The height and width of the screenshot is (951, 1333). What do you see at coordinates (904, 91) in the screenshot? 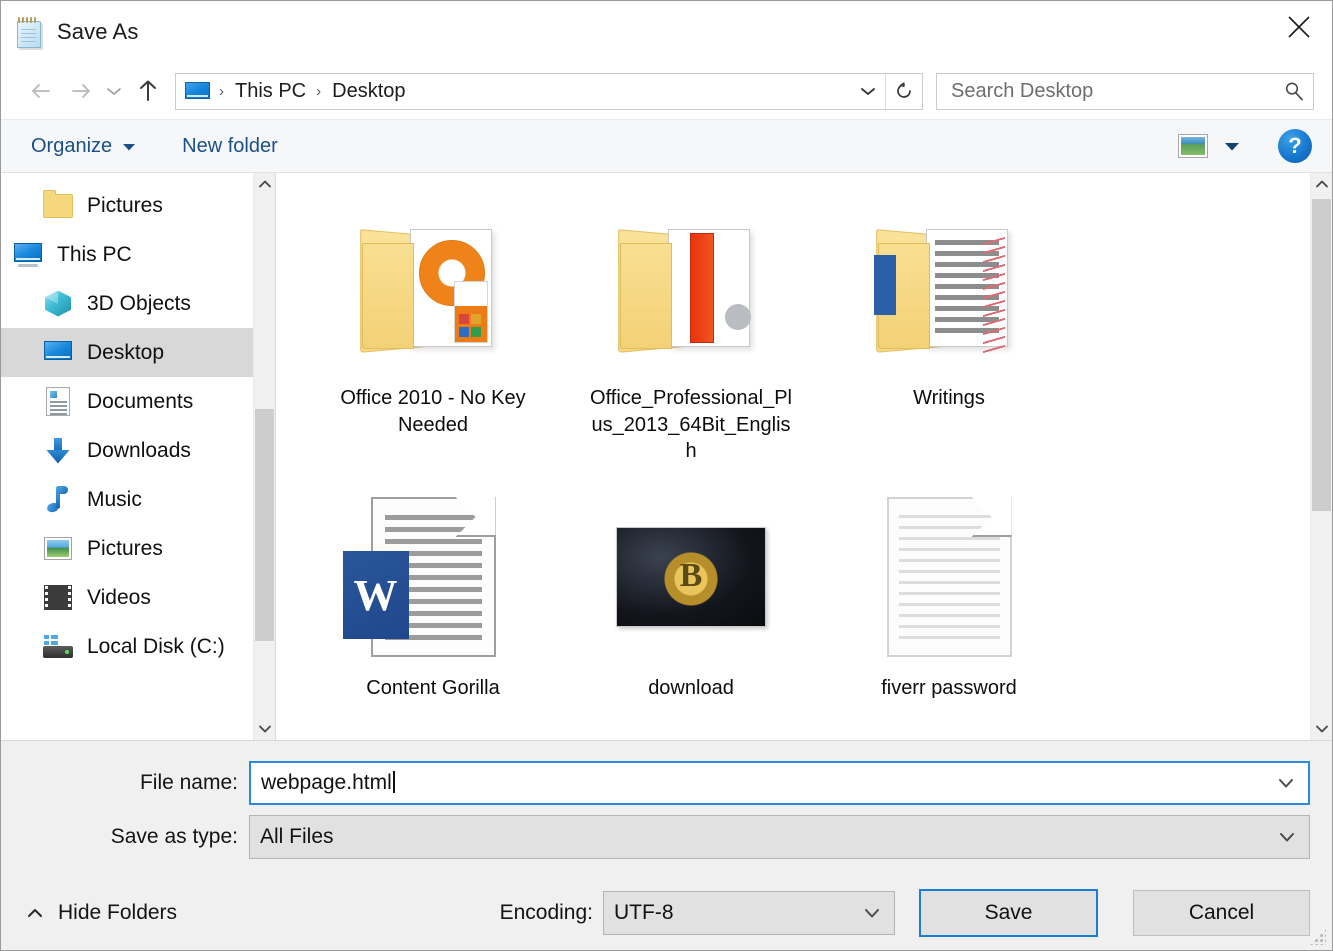
I see `refresh-icon` at bounding box center [904, 91].